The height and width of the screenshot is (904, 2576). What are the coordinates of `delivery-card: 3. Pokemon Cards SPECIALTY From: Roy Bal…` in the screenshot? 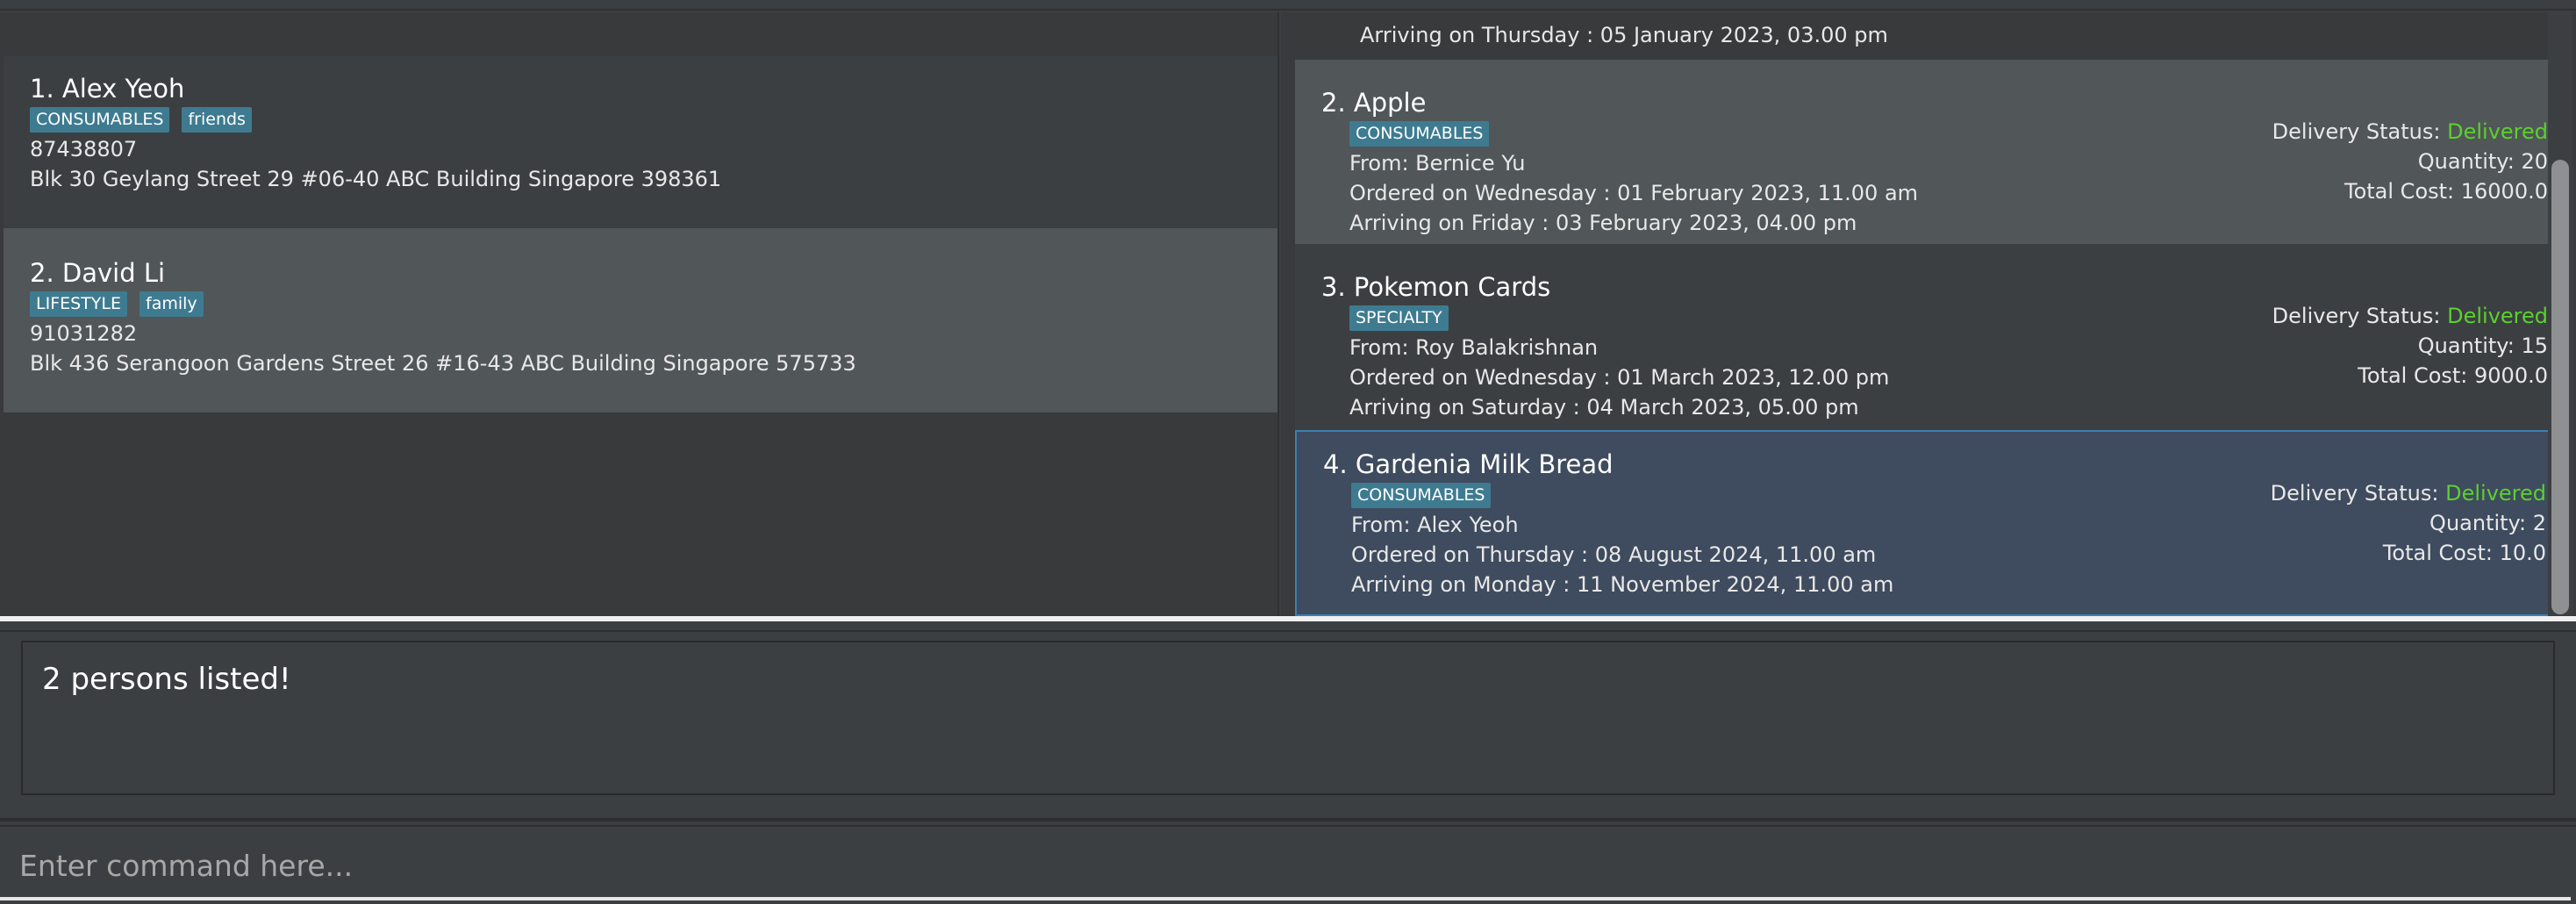 It's located at (1926, 337).